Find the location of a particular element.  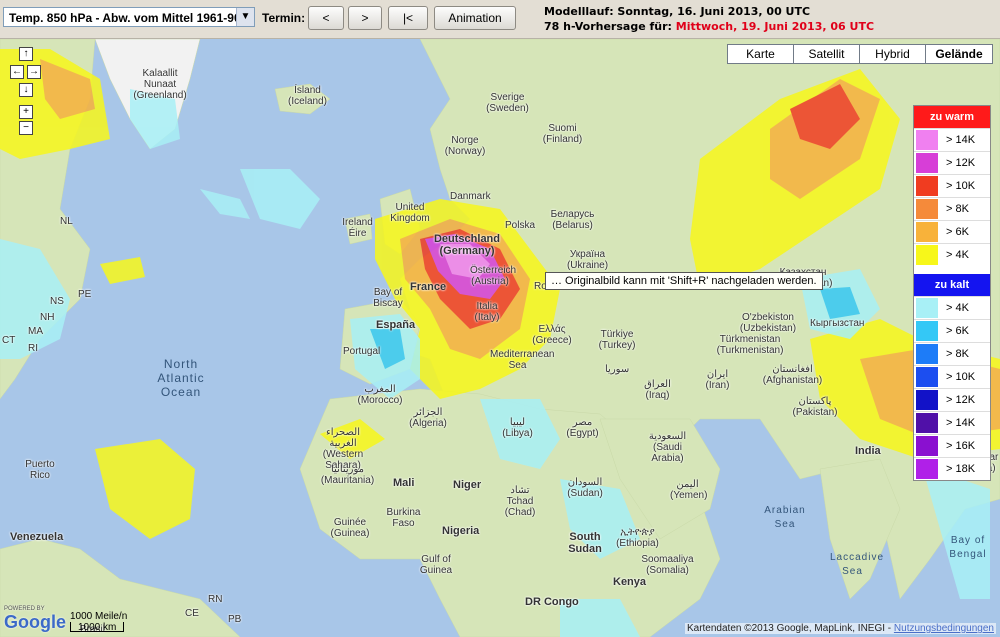

google-logo: POWERED BY Google is located at coordinates (35, 619).